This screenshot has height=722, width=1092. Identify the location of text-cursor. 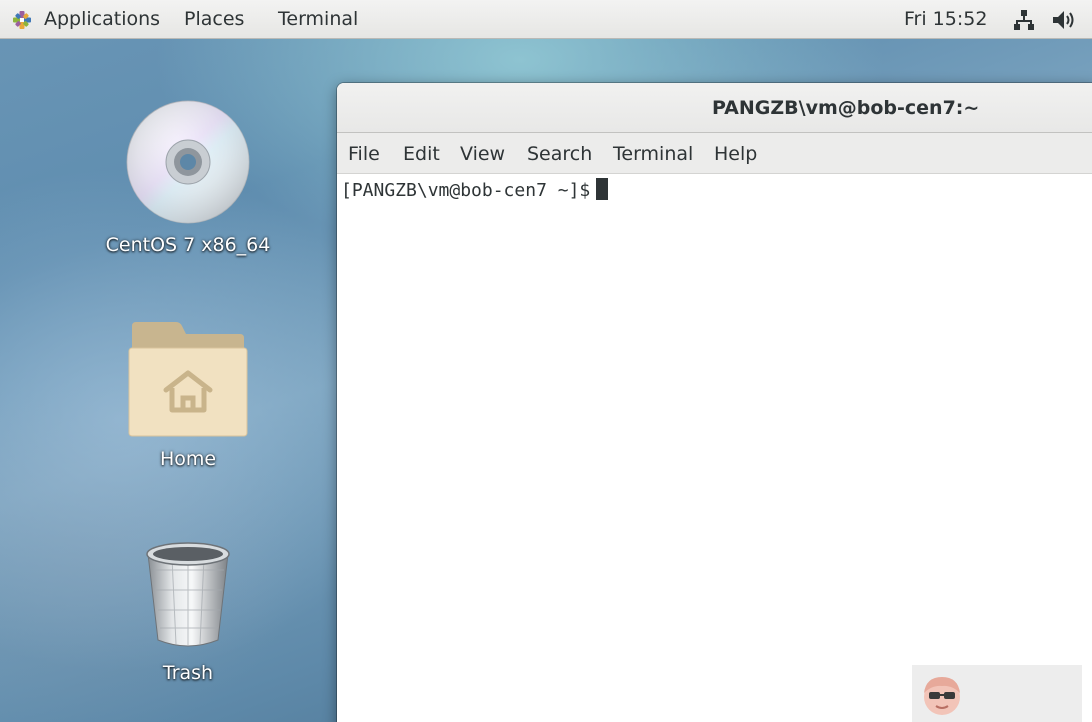
(602, 189).